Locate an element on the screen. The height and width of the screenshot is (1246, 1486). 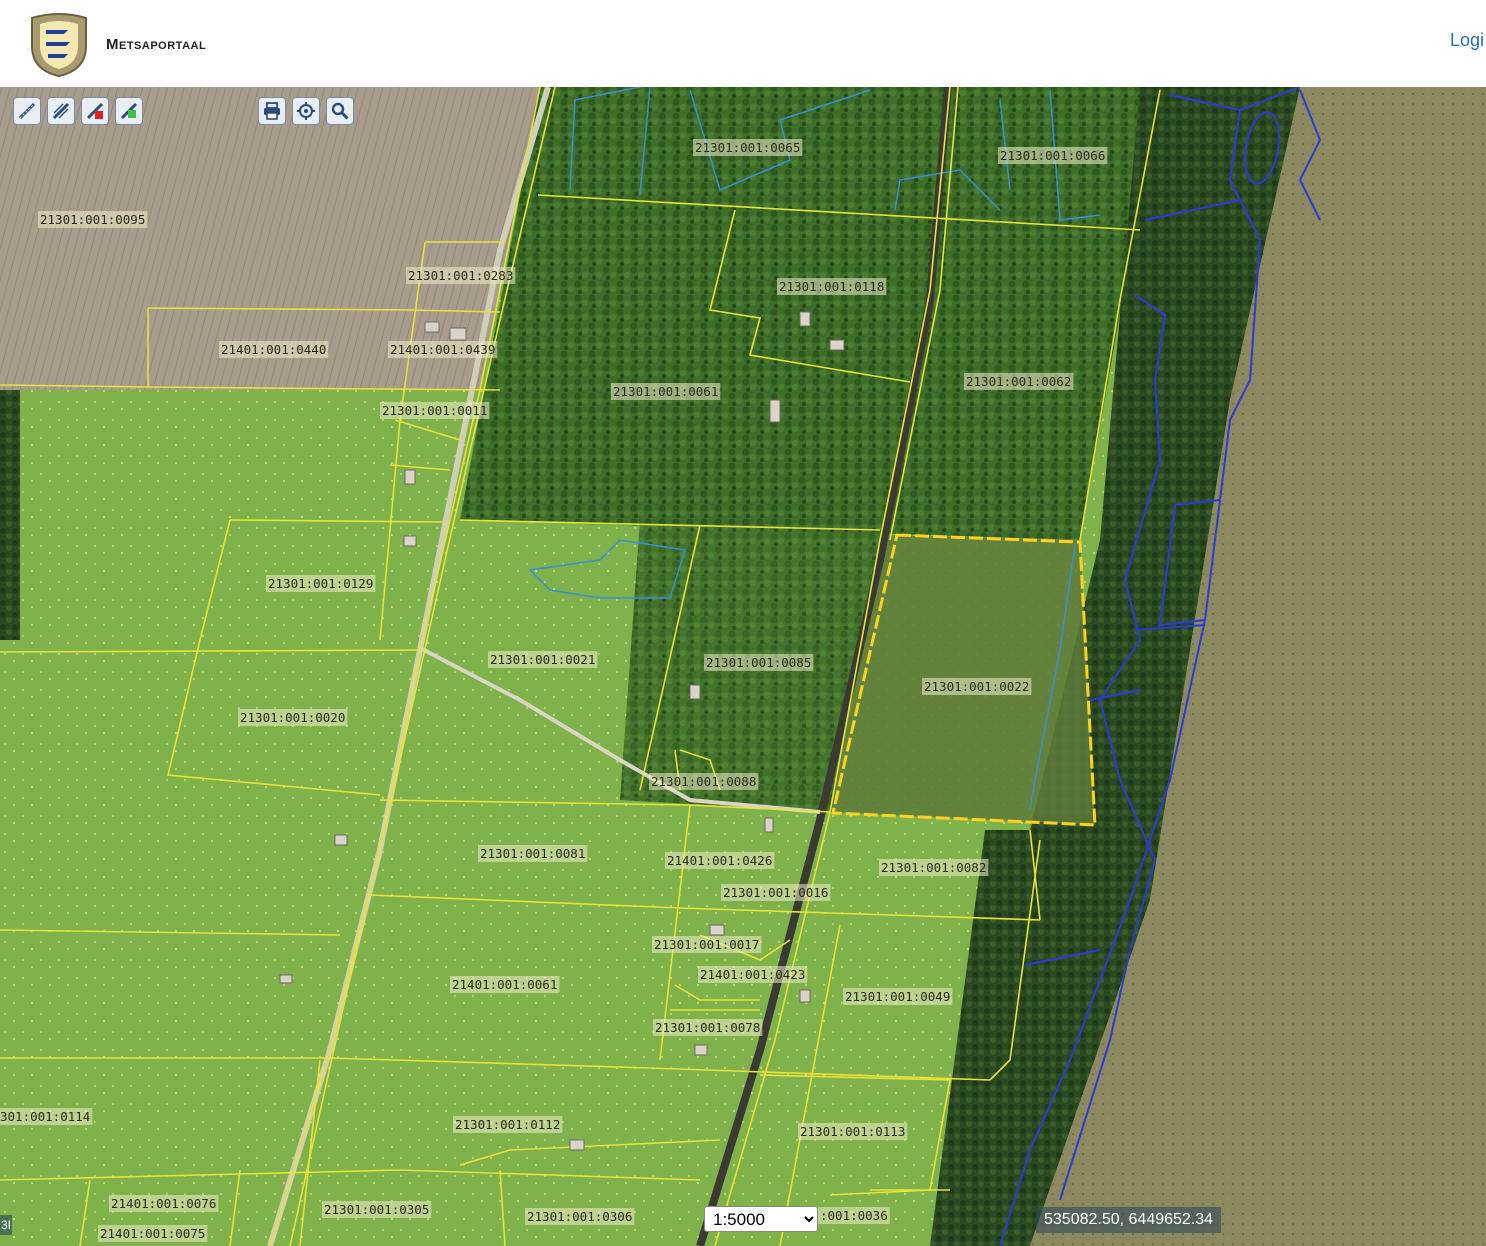
area-measure-icon is located at coordinates (61, 111).